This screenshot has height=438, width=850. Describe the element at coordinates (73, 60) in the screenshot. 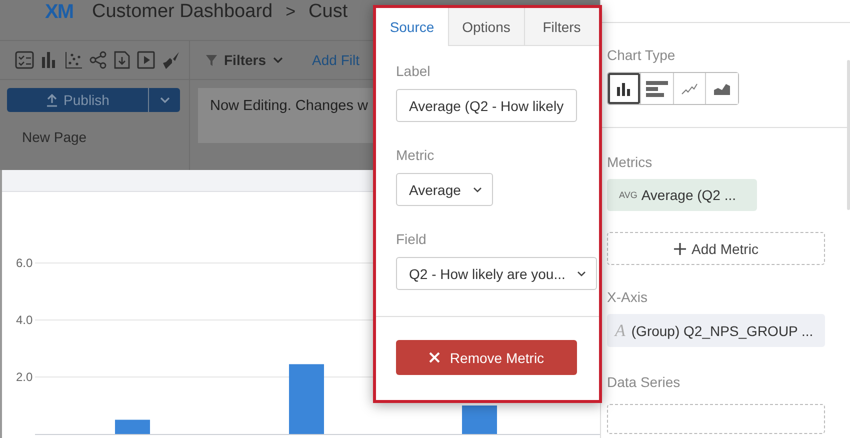

I see `scatter-icon` at that location.